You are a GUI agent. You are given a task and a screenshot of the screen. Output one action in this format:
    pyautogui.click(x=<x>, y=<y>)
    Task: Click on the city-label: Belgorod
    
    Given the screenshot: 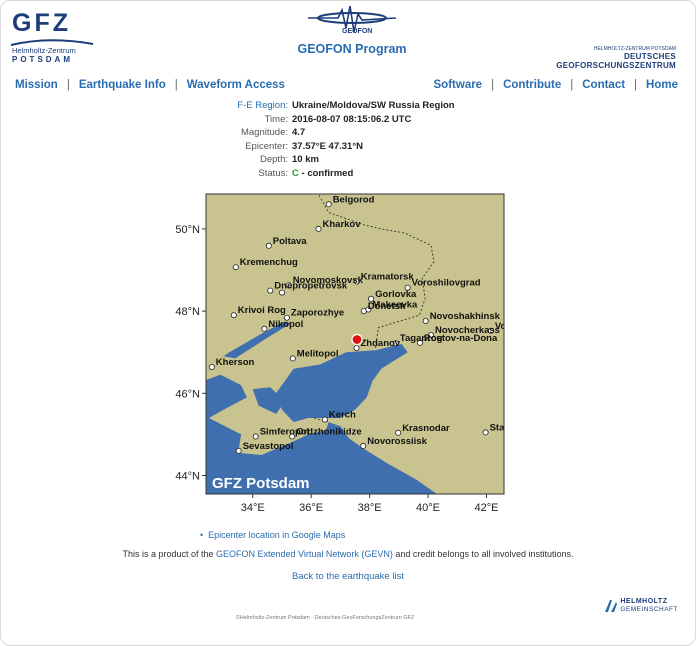 What is the action you would take?
    pyautogui.click(x=354, y=199)
    